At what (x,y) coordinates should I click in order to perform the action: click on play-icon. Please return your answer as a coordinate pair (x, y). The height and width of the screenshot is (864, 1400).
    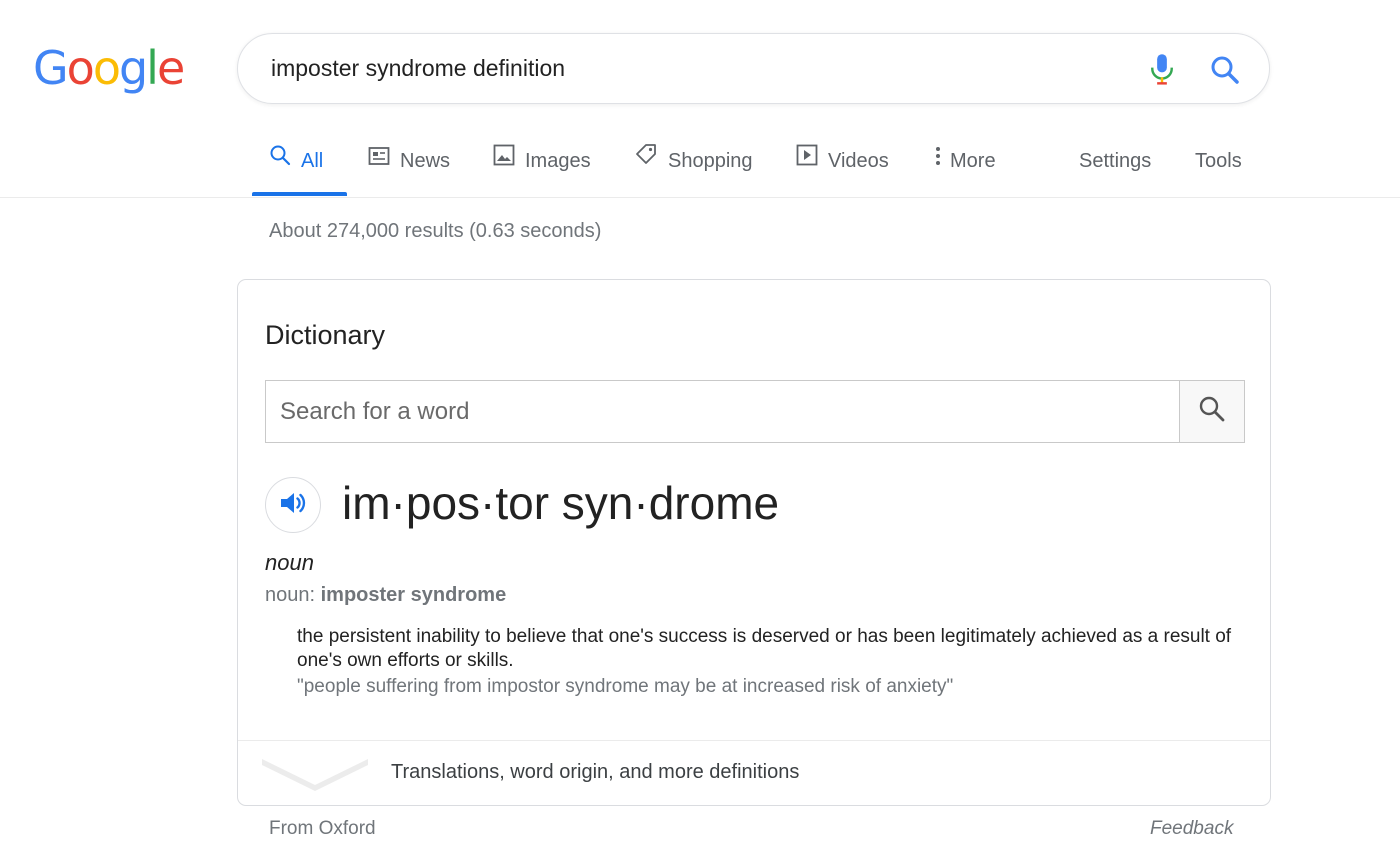
    Looking at the image, I should click on (807, 160).